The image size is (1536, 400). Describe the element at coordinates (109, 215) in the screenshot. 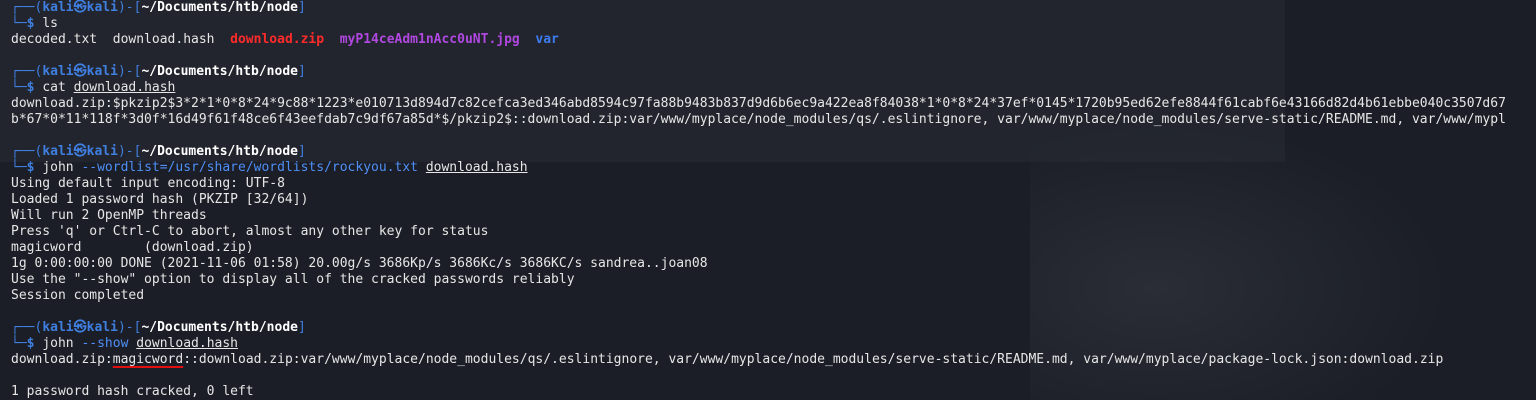

I see `john-output-line: Will run 2 OpenMP threads` at that location.